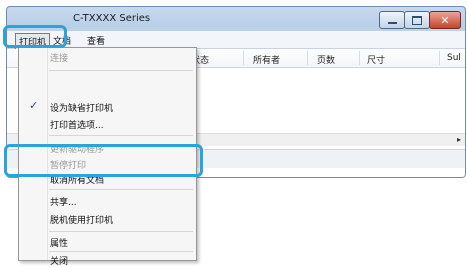 The image size is (467, 267). Describe the element at coordinates (34, 105) in the screenshot. I see `checkmark-icon: ✓` at that location.